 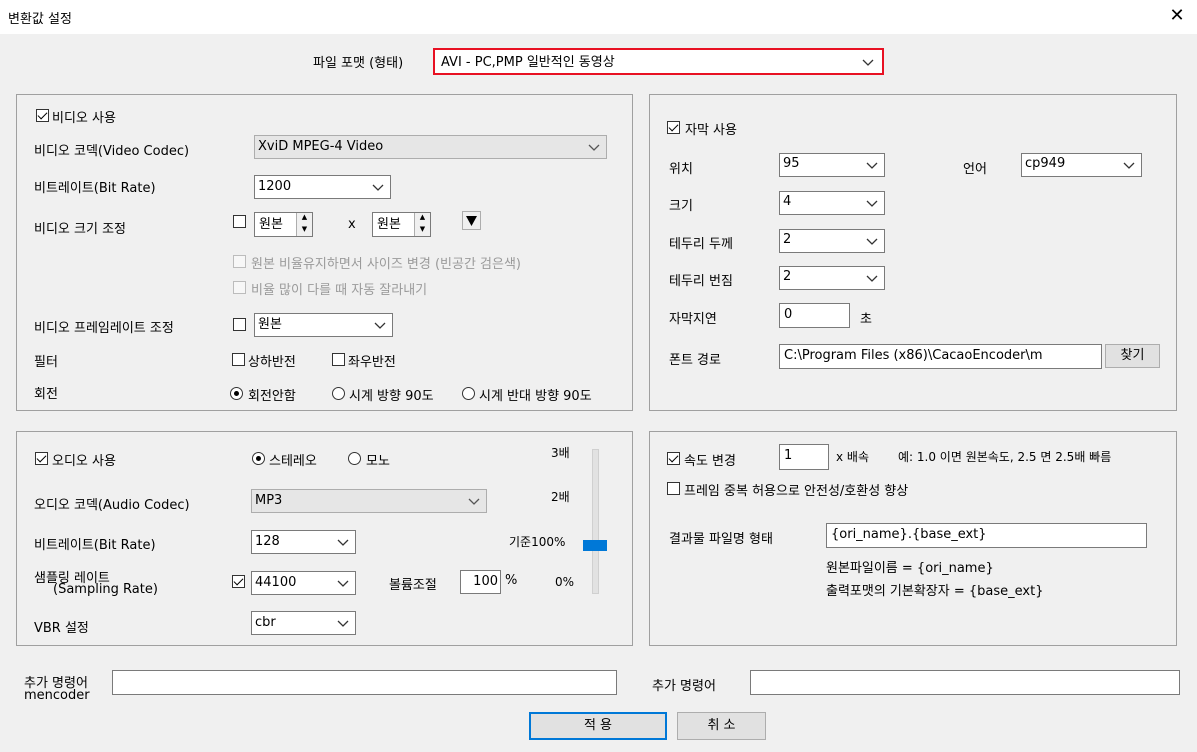 What do you see at coordinates (42, 115) in the screenshot?
I see `video-use-checkbox` at bounding box center [42, 115].